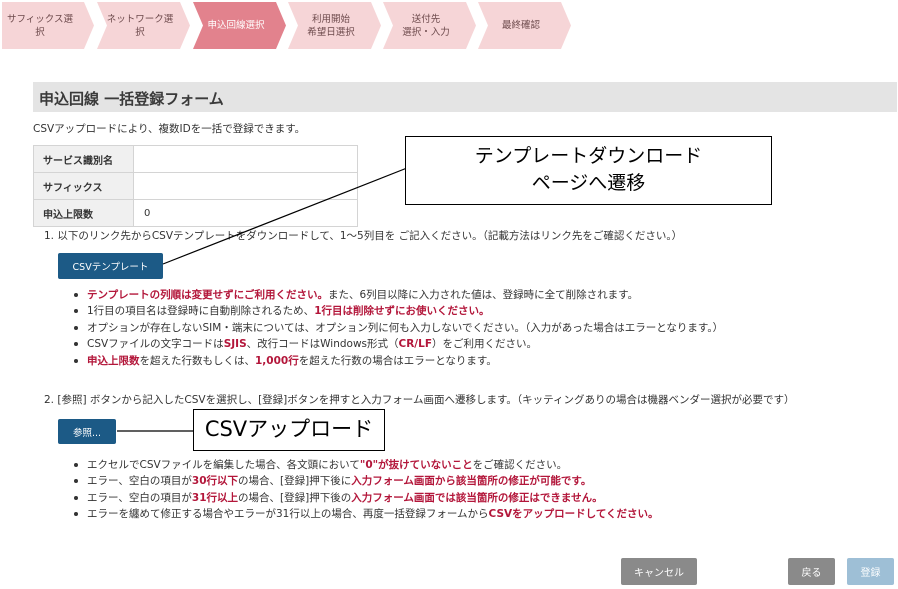  What do you see at coordinates (295, 497) in the screenshot?
I see `bullet-text: の場合、[登録]押下後の` at bounding box center [295, 497].